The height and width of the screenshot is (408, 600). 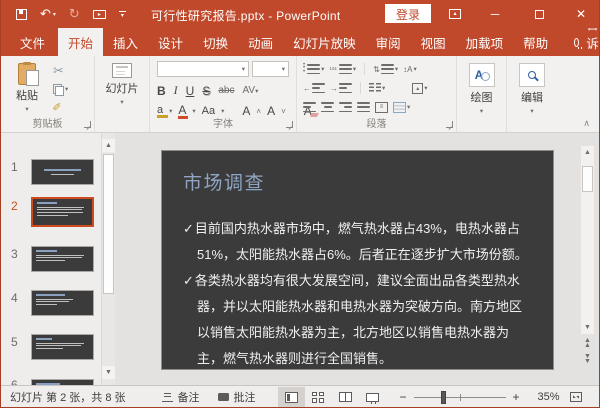 I want to click on clipboard-dialog-launcher, so click(x=87, y=124).